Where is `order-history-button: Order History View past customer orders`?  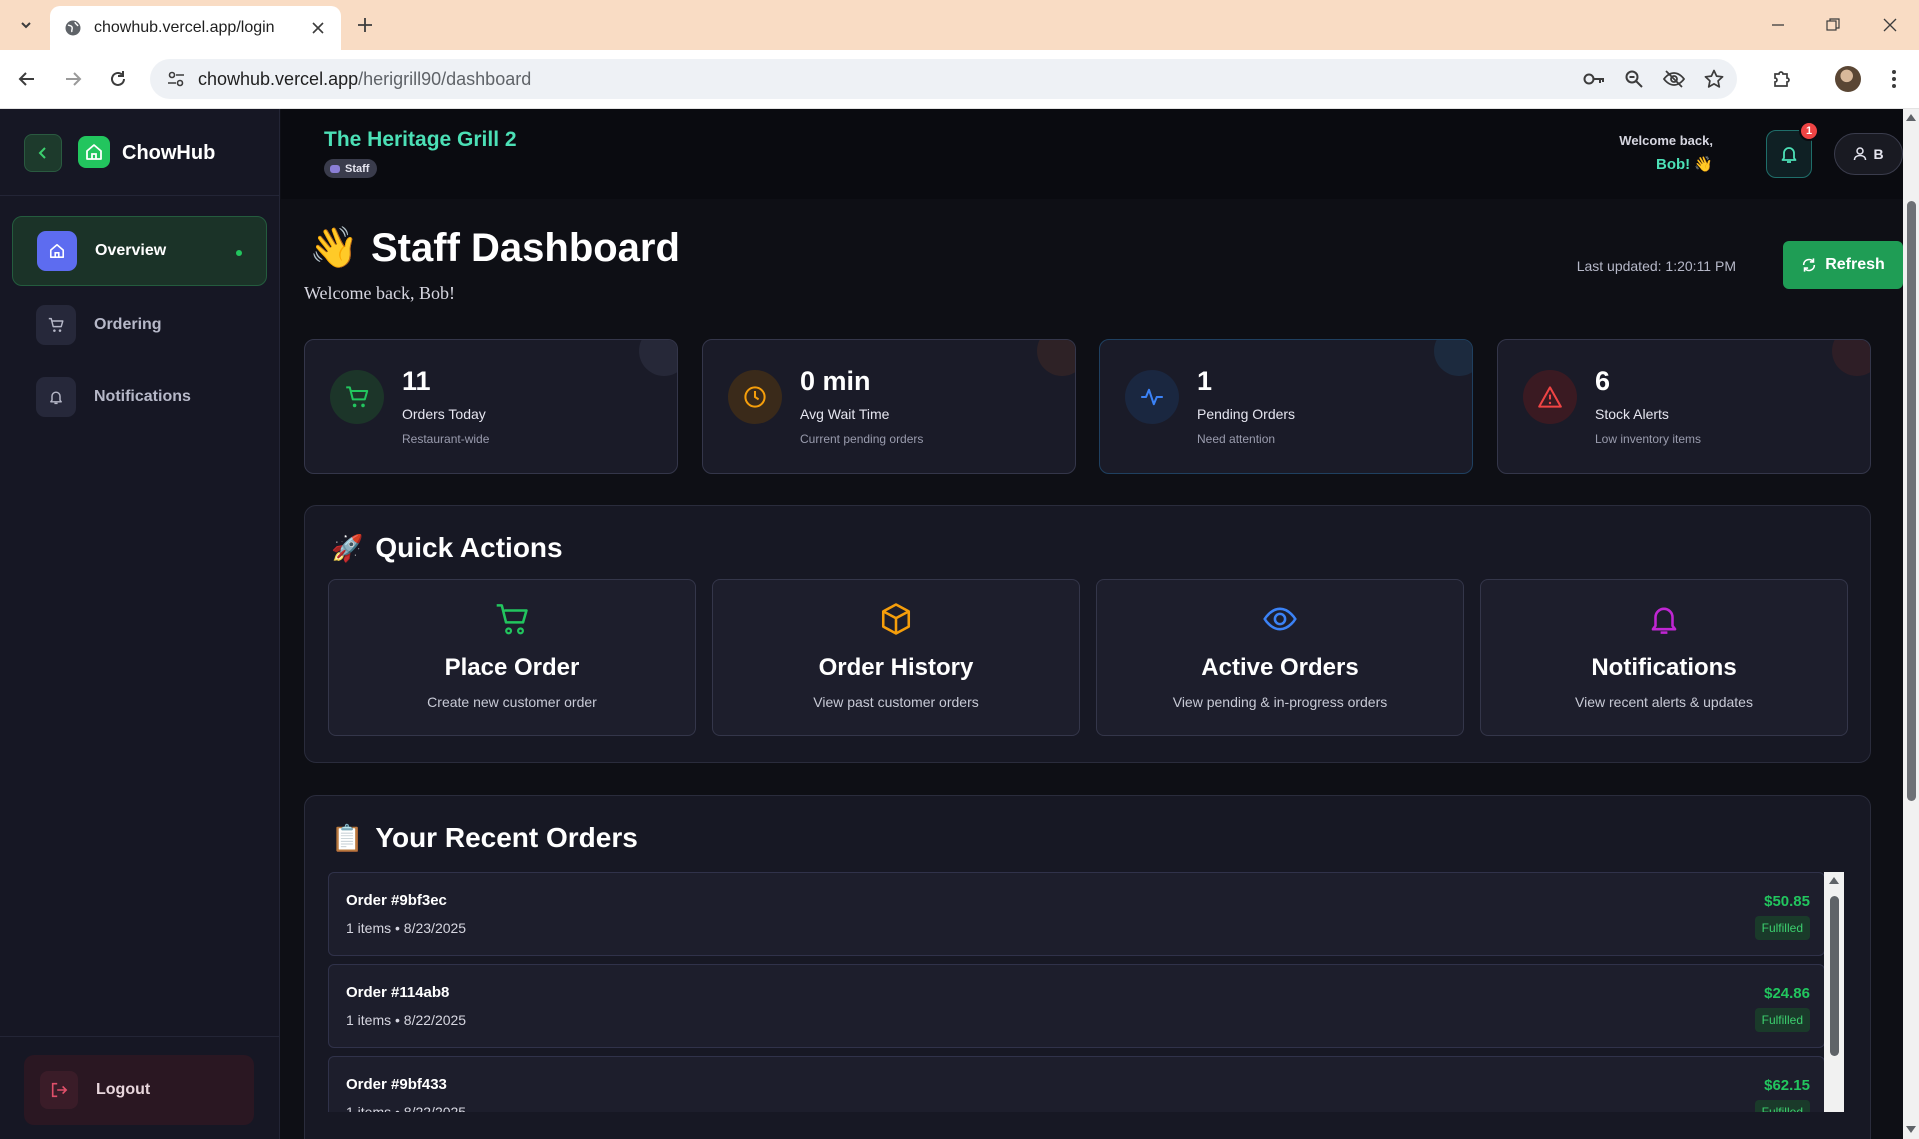 order-history-button: Order History View past customer orders is located at coordinates (896, 657).